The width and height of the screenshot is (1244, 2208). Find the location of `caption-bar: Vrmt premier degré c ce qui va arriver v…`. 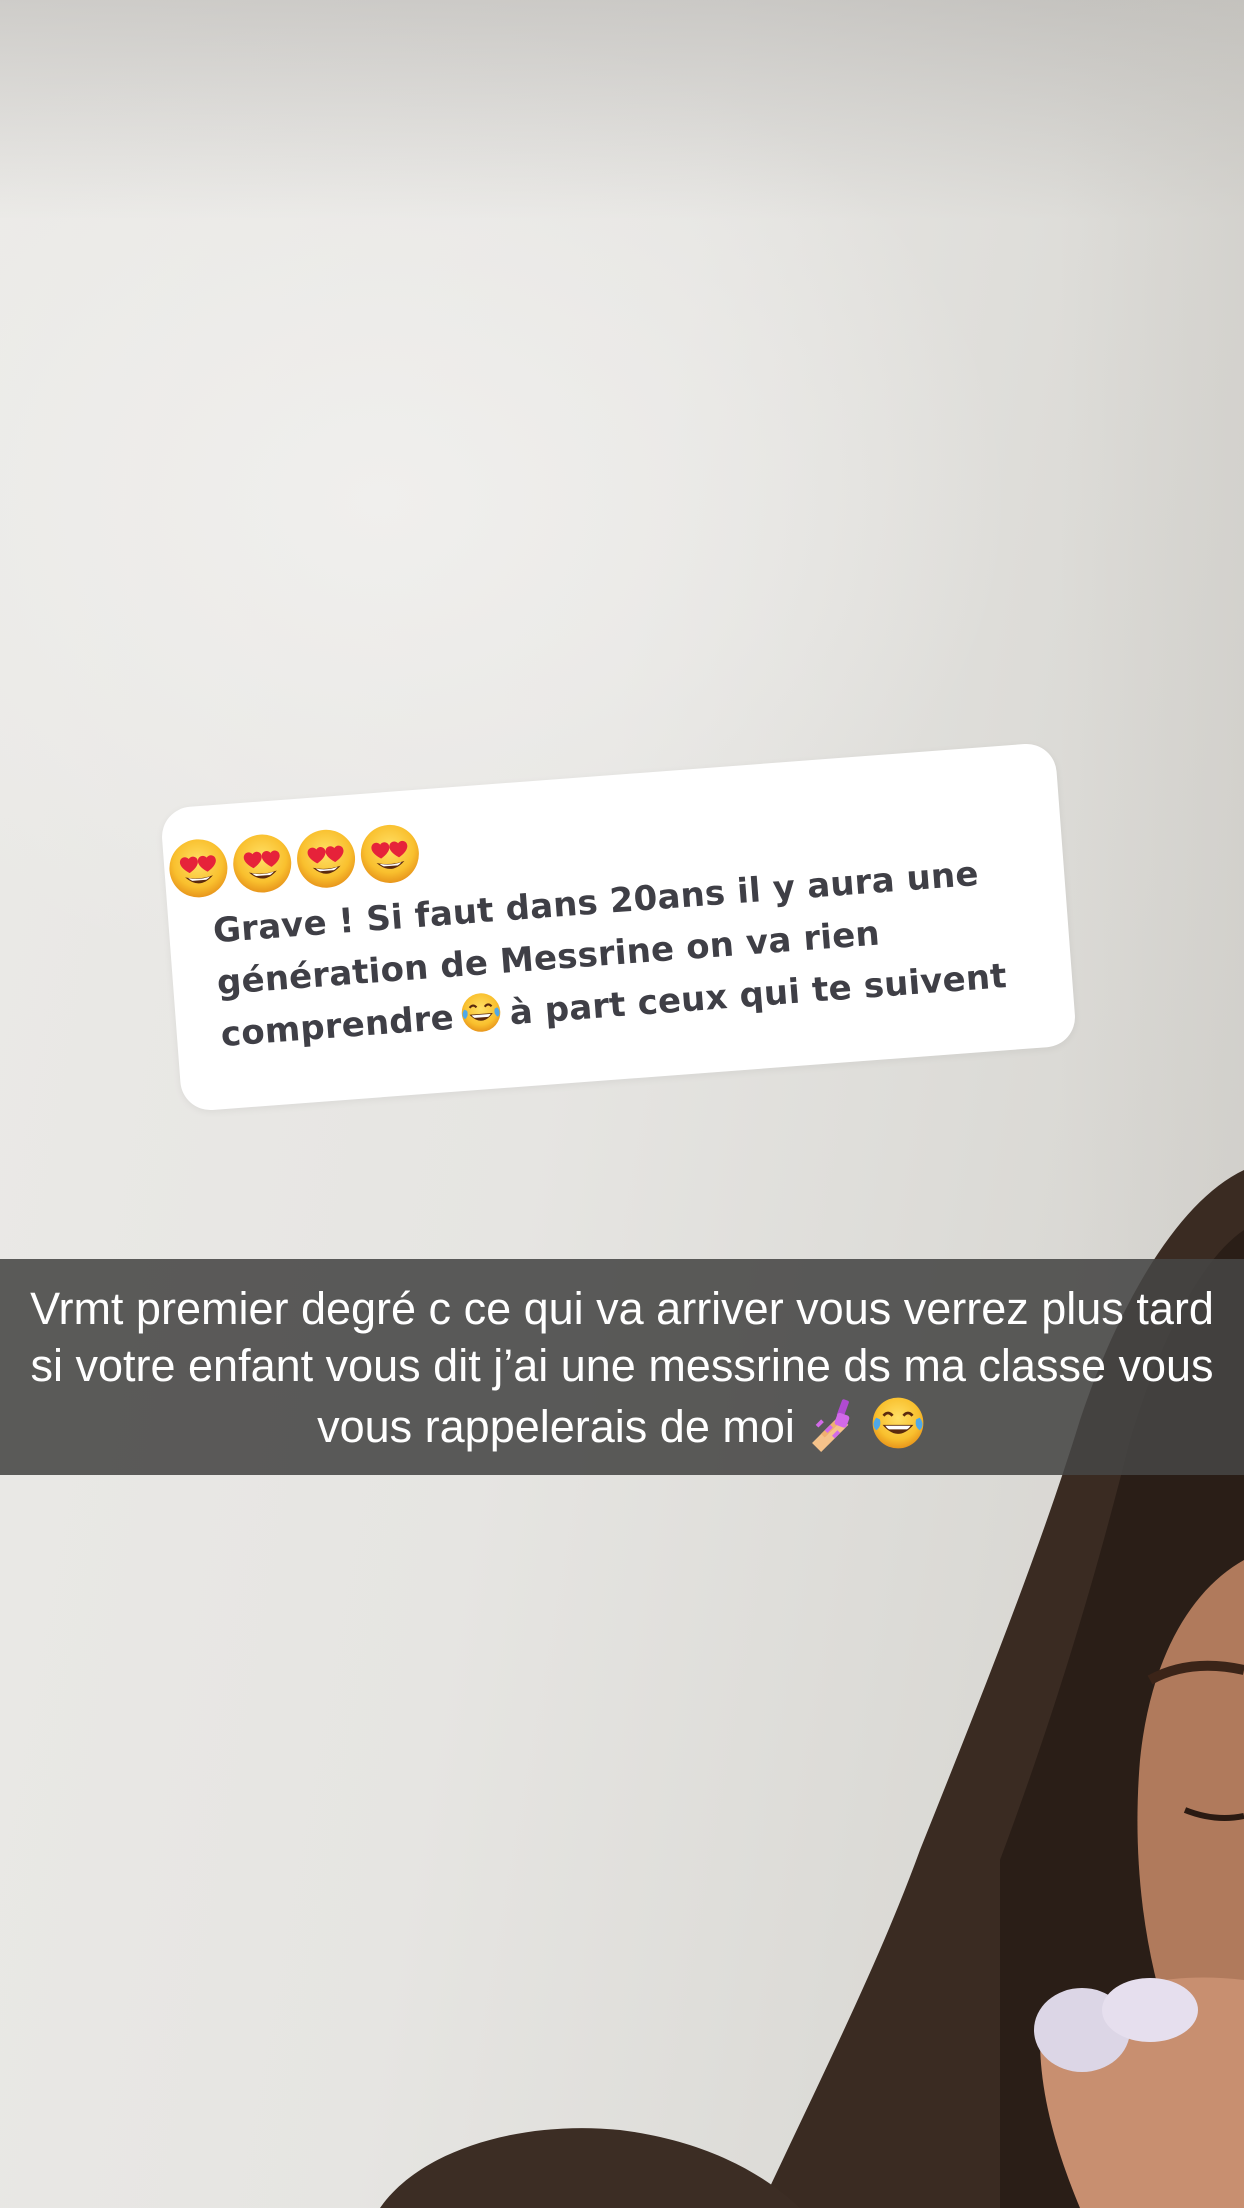

caption-bar: Vrmt premier degré c ce qui va arriver v… is located at coordinates (622, 1367).